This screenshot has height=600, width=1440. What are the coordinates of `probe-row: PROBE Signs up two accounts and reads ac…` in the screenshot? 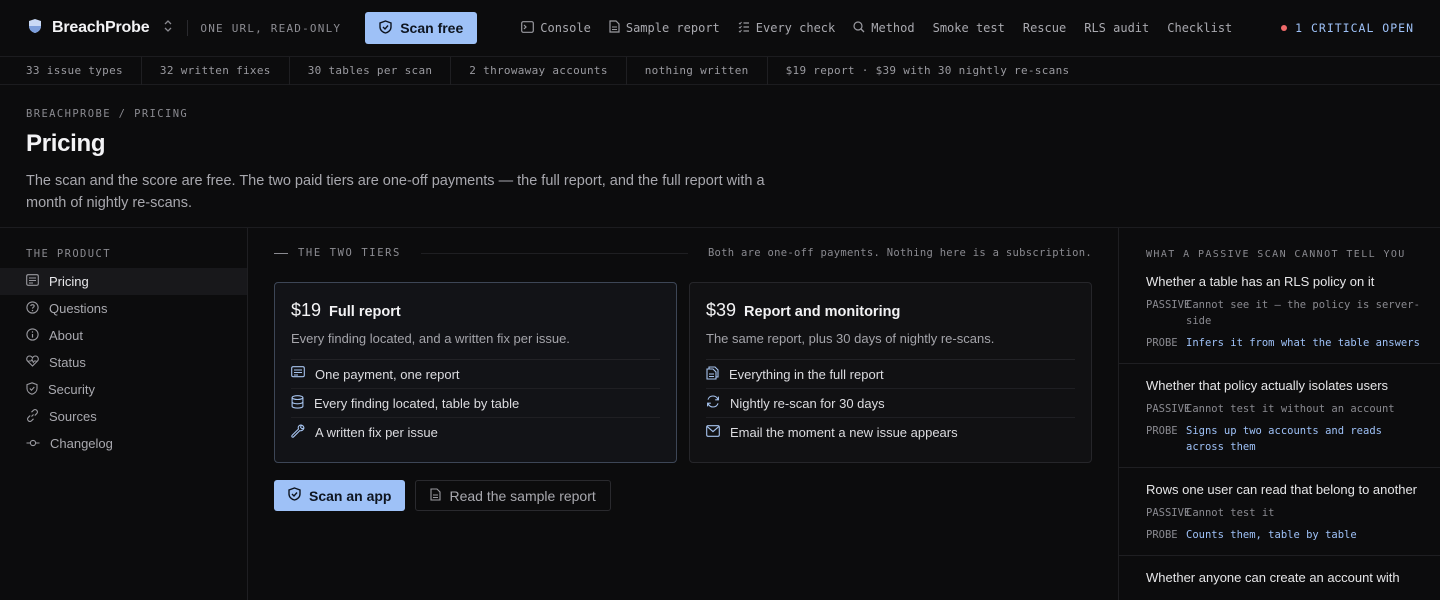 It's located at (1283, 445).